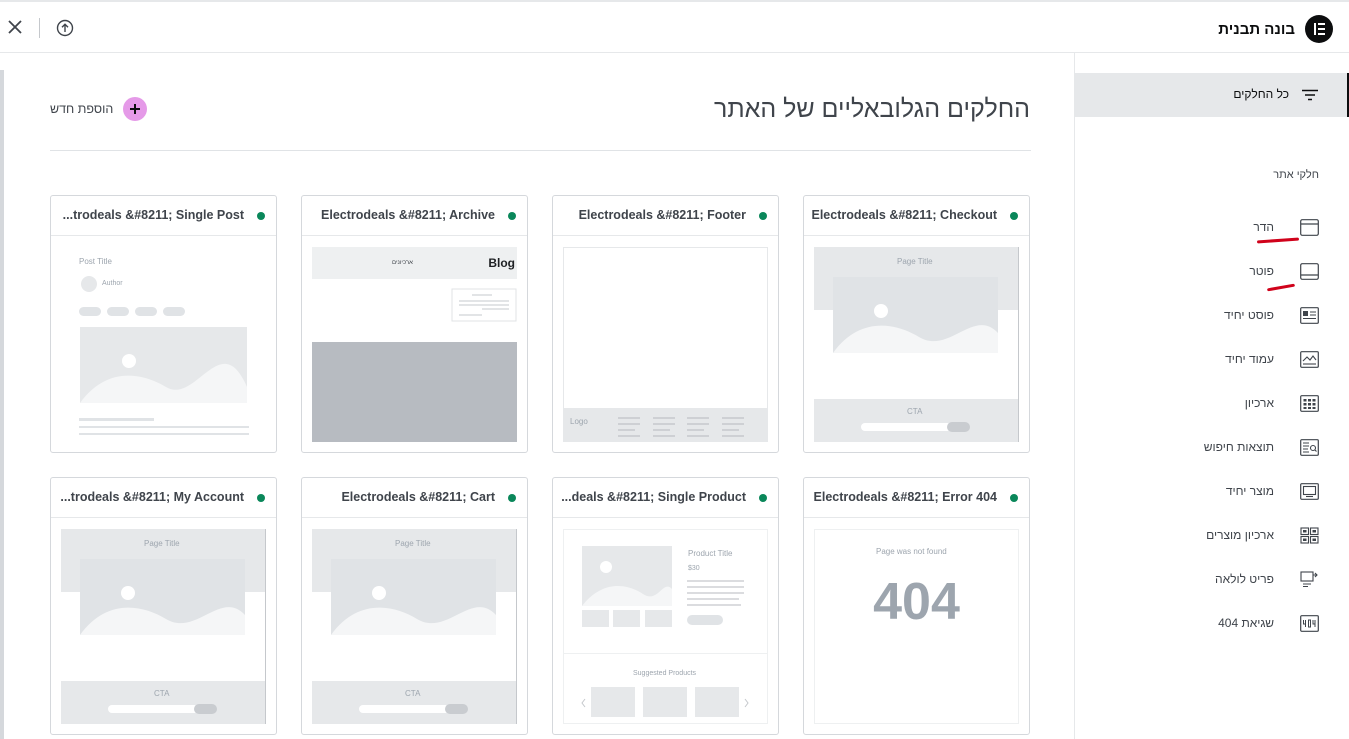 The width and height of the screenshot is (1349, 739). Describe the element at coordinates (95, 261) in the screenshot. I see `preview-post-title: Post Title` at that location.